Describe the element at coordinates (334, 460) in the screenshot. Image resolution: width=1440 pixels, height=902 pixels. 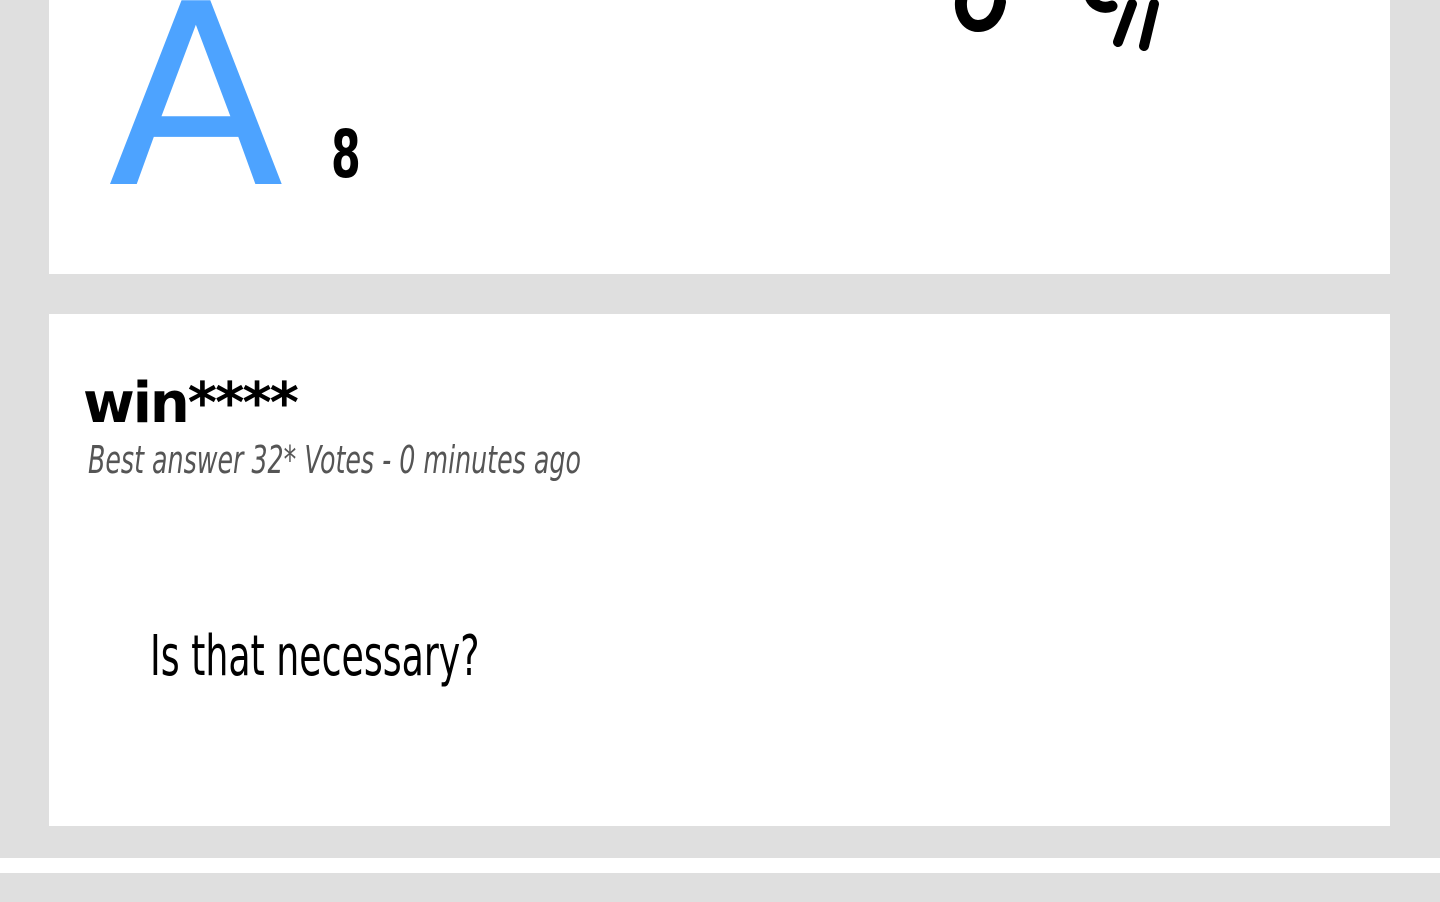
I see `answer-meta: Best answer 32* Votes - 0 minutes ago` at that location.